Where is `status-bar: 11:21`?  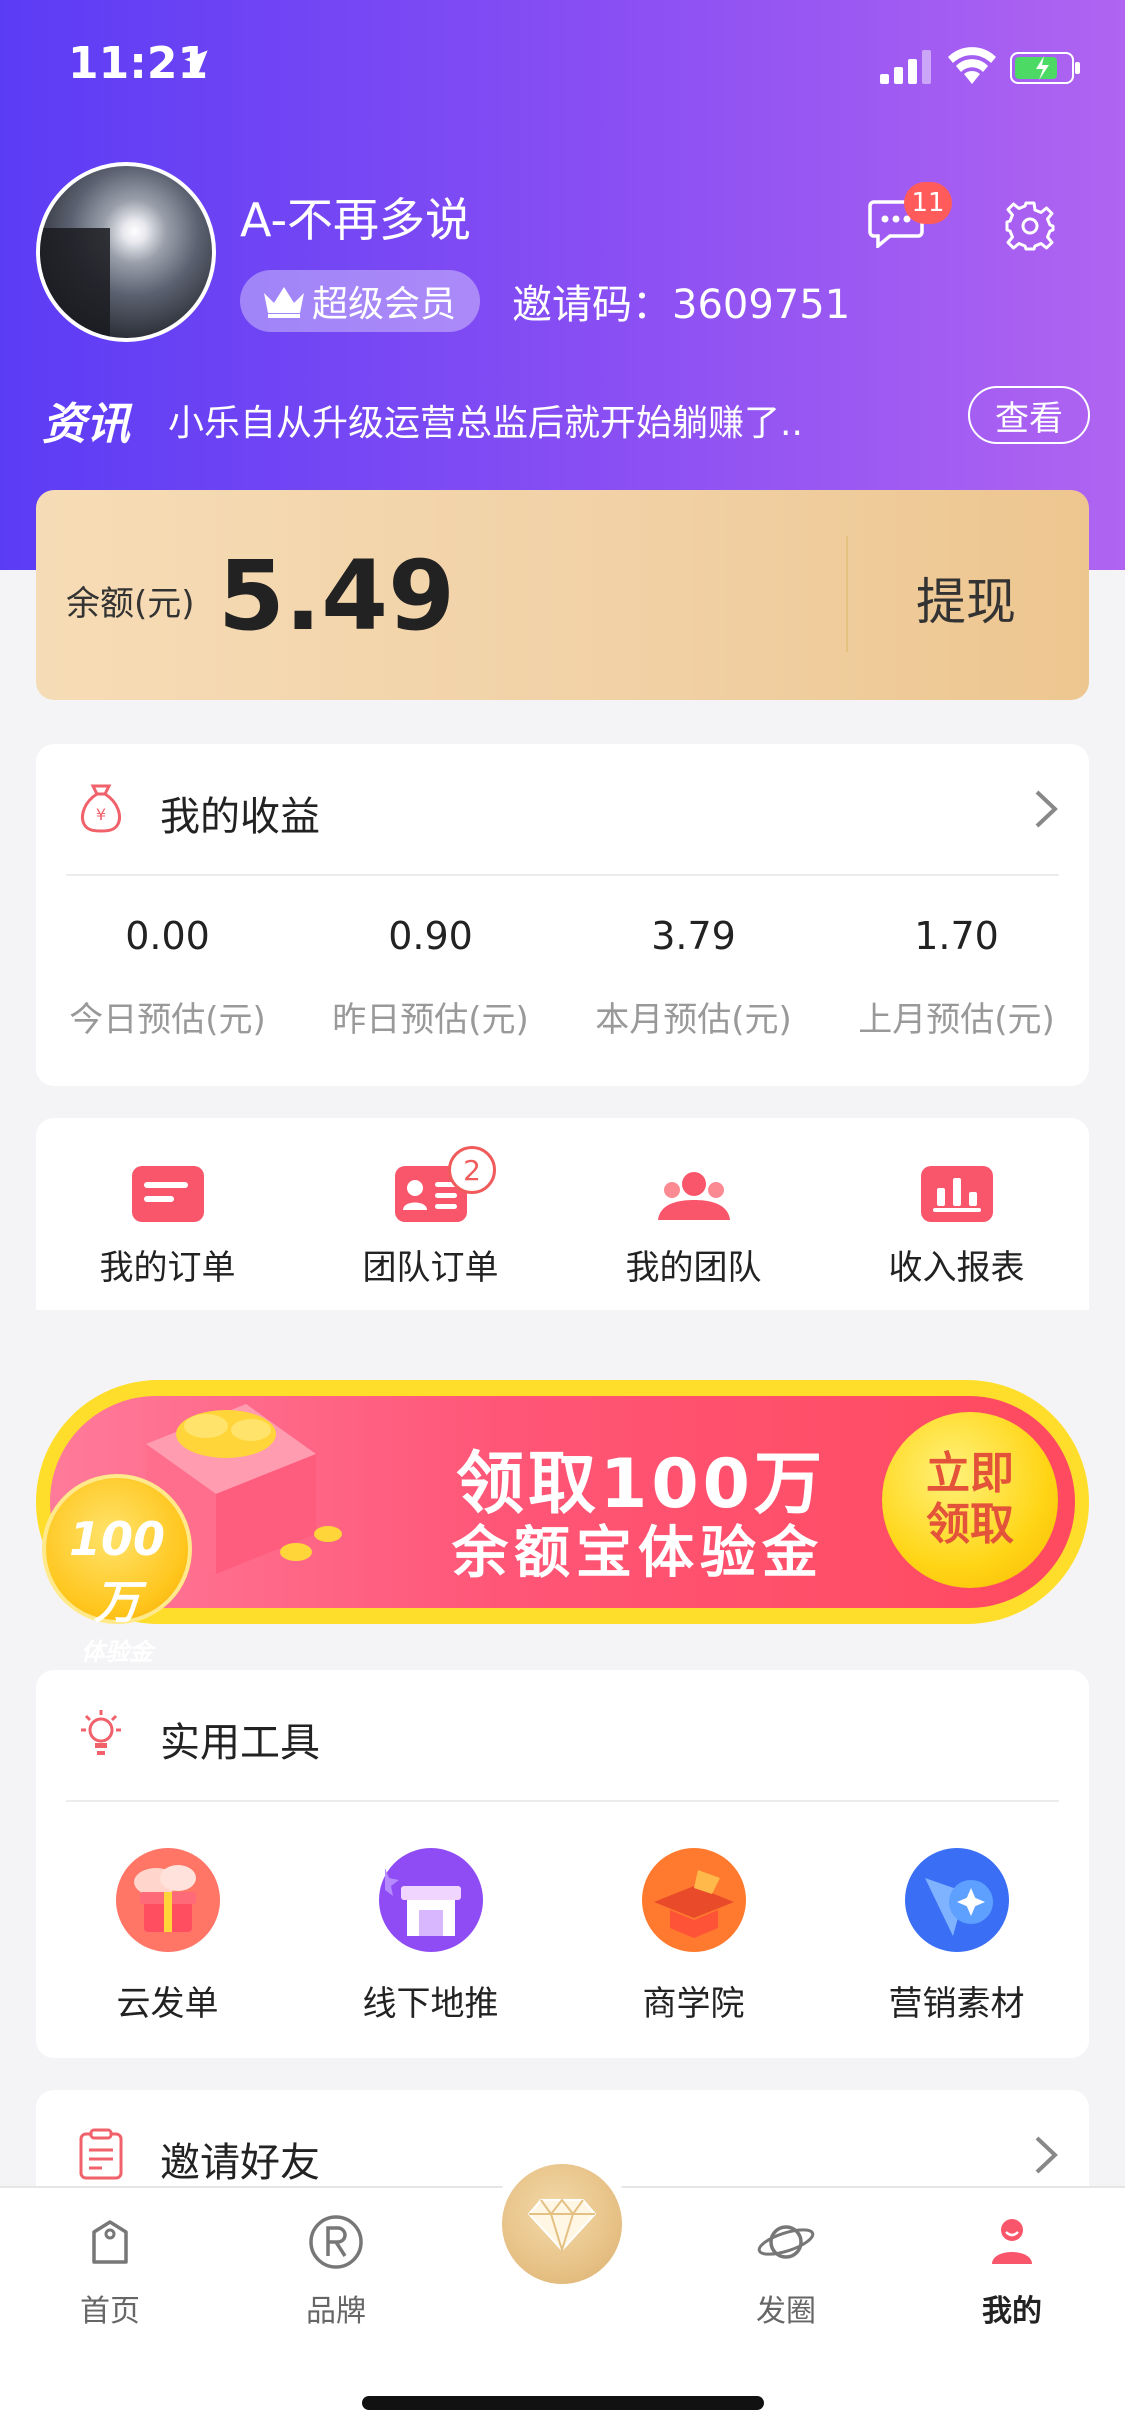
status-bar: 11:21 is located at coordinates (562, 65).